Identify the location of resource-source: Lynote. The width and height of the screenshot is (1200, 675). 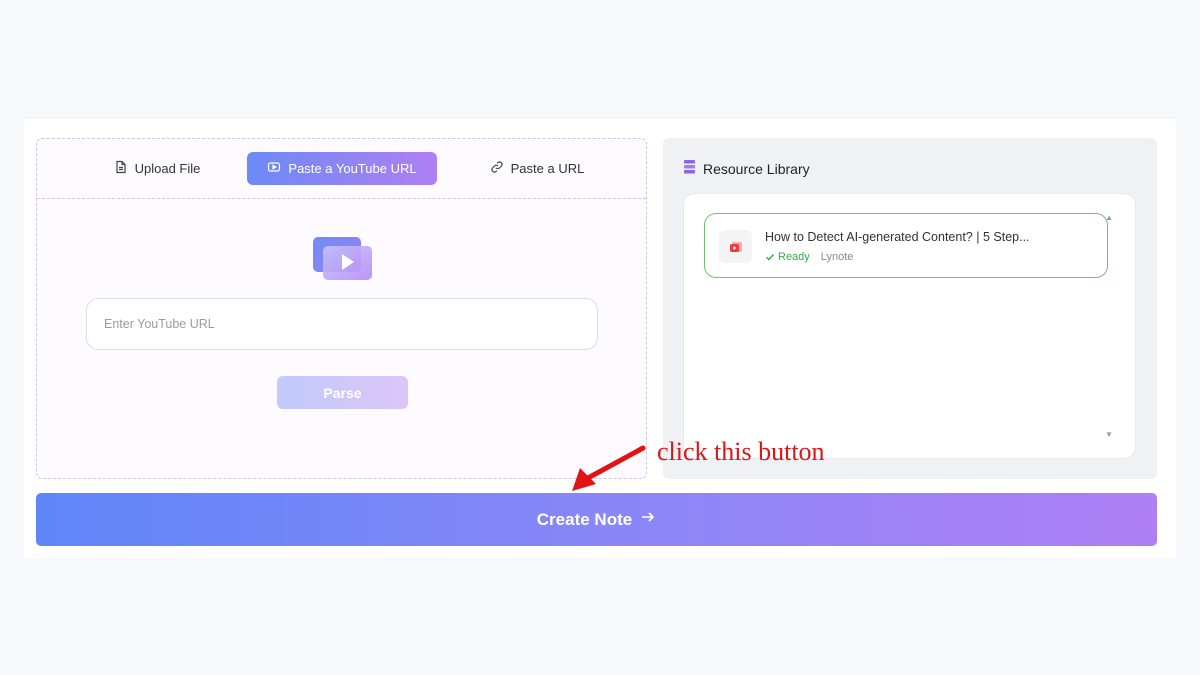
(837, 257).